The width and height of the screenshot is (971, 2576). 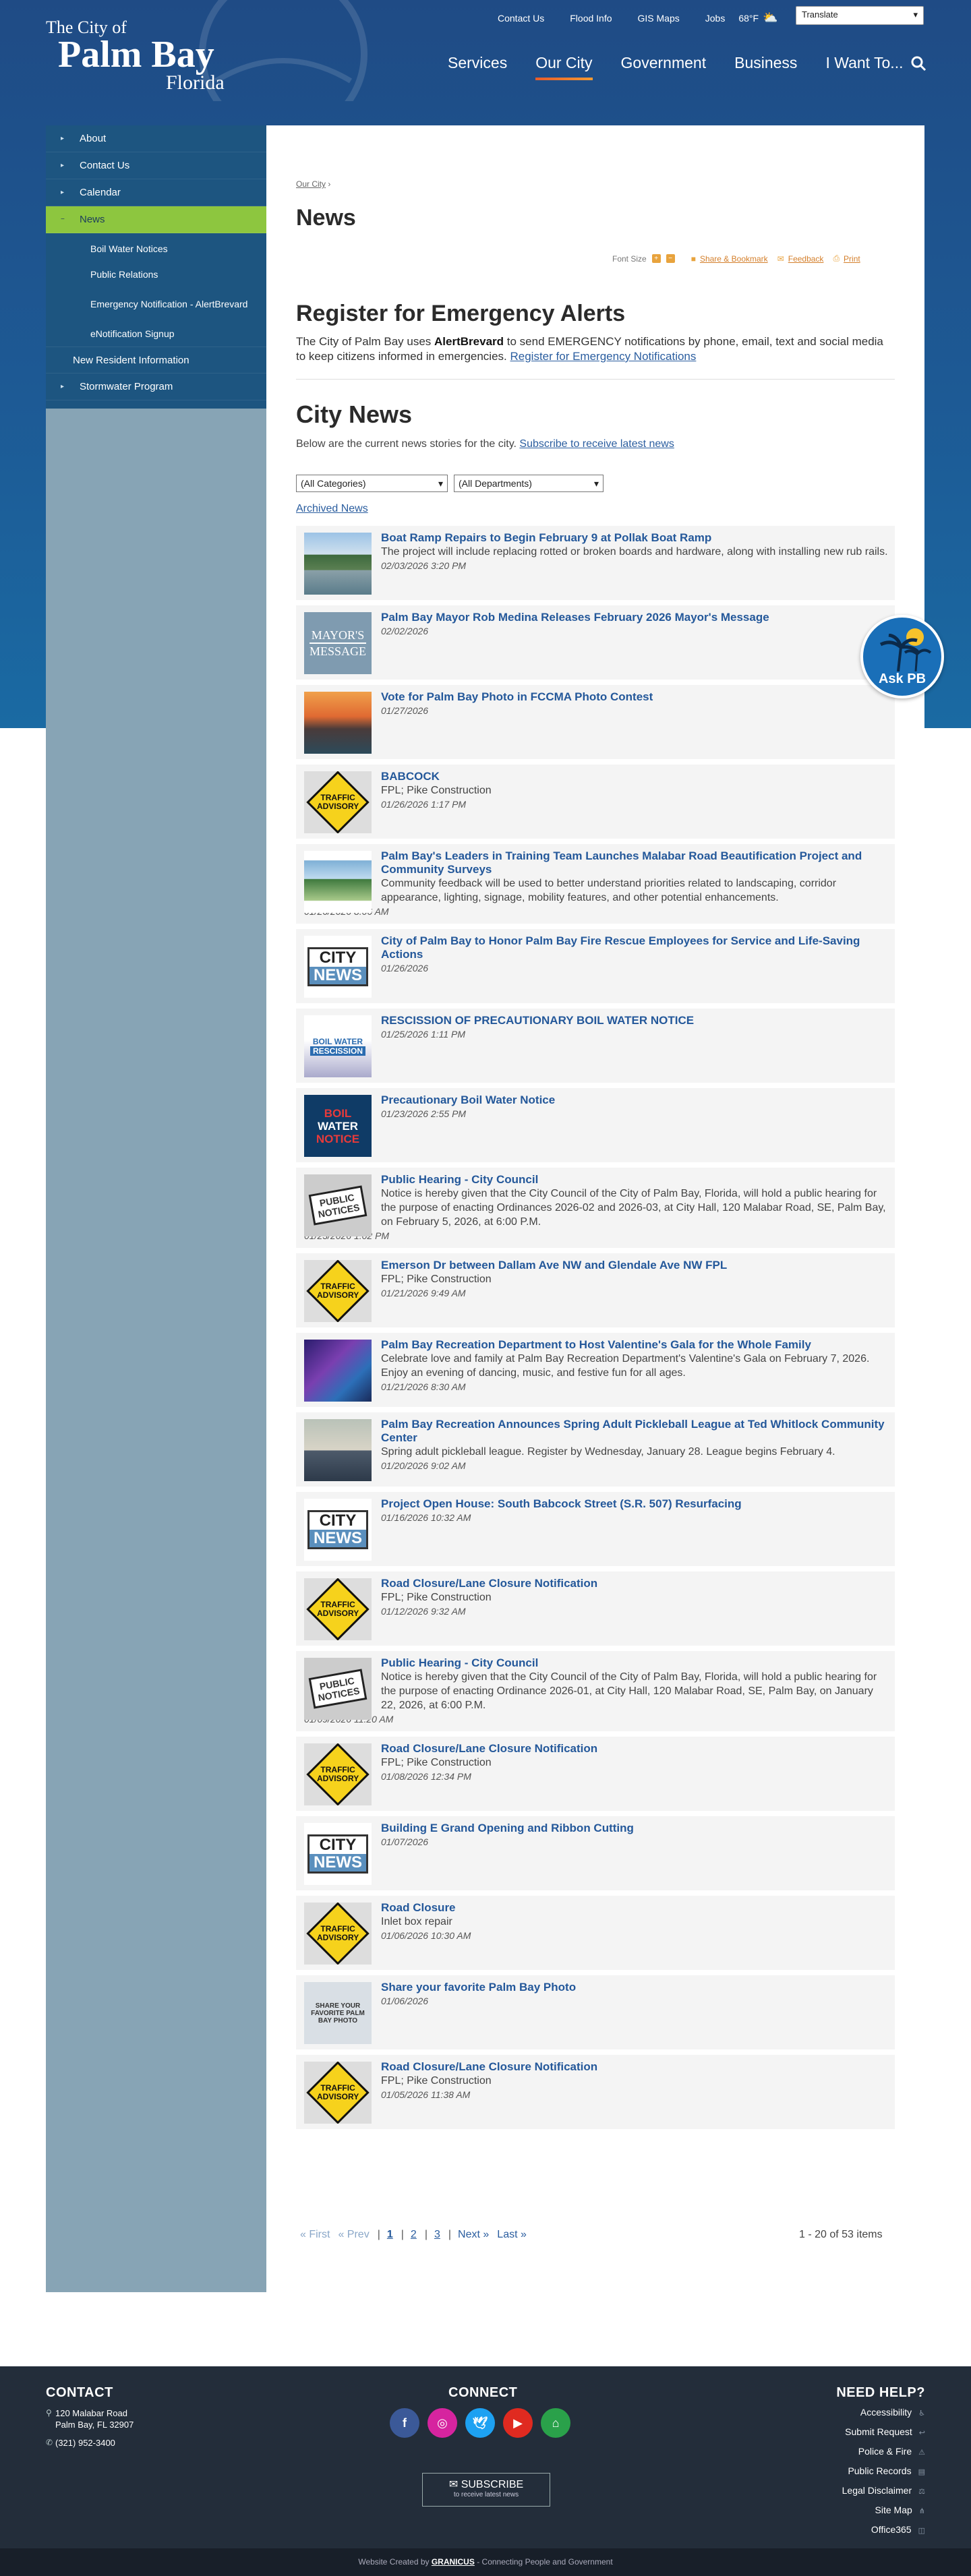 What do you see at coordinates (478, 63) in the screenshot?
I see `nav-services: Services` at bounding box center [478, 63].